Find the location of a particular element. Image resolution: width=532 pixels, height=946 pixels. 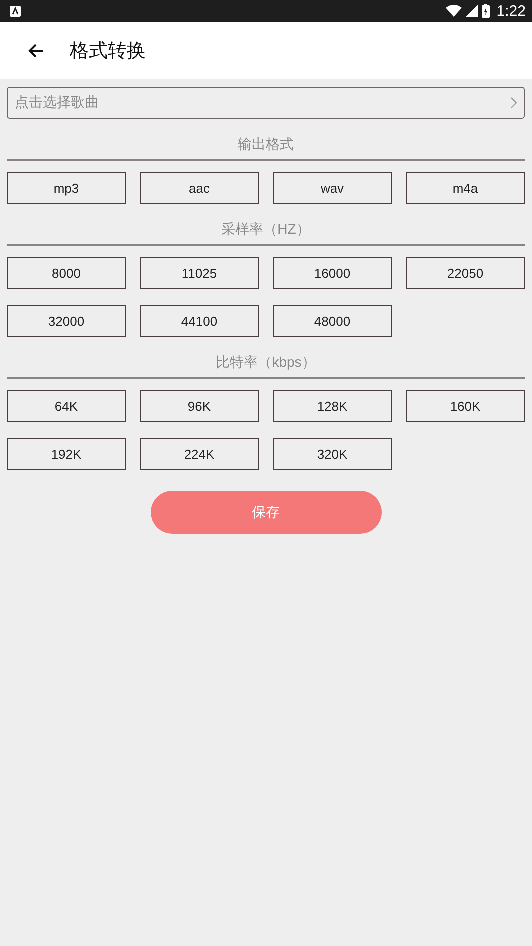

option-button: 48000 is located at coordinates (332, 321).